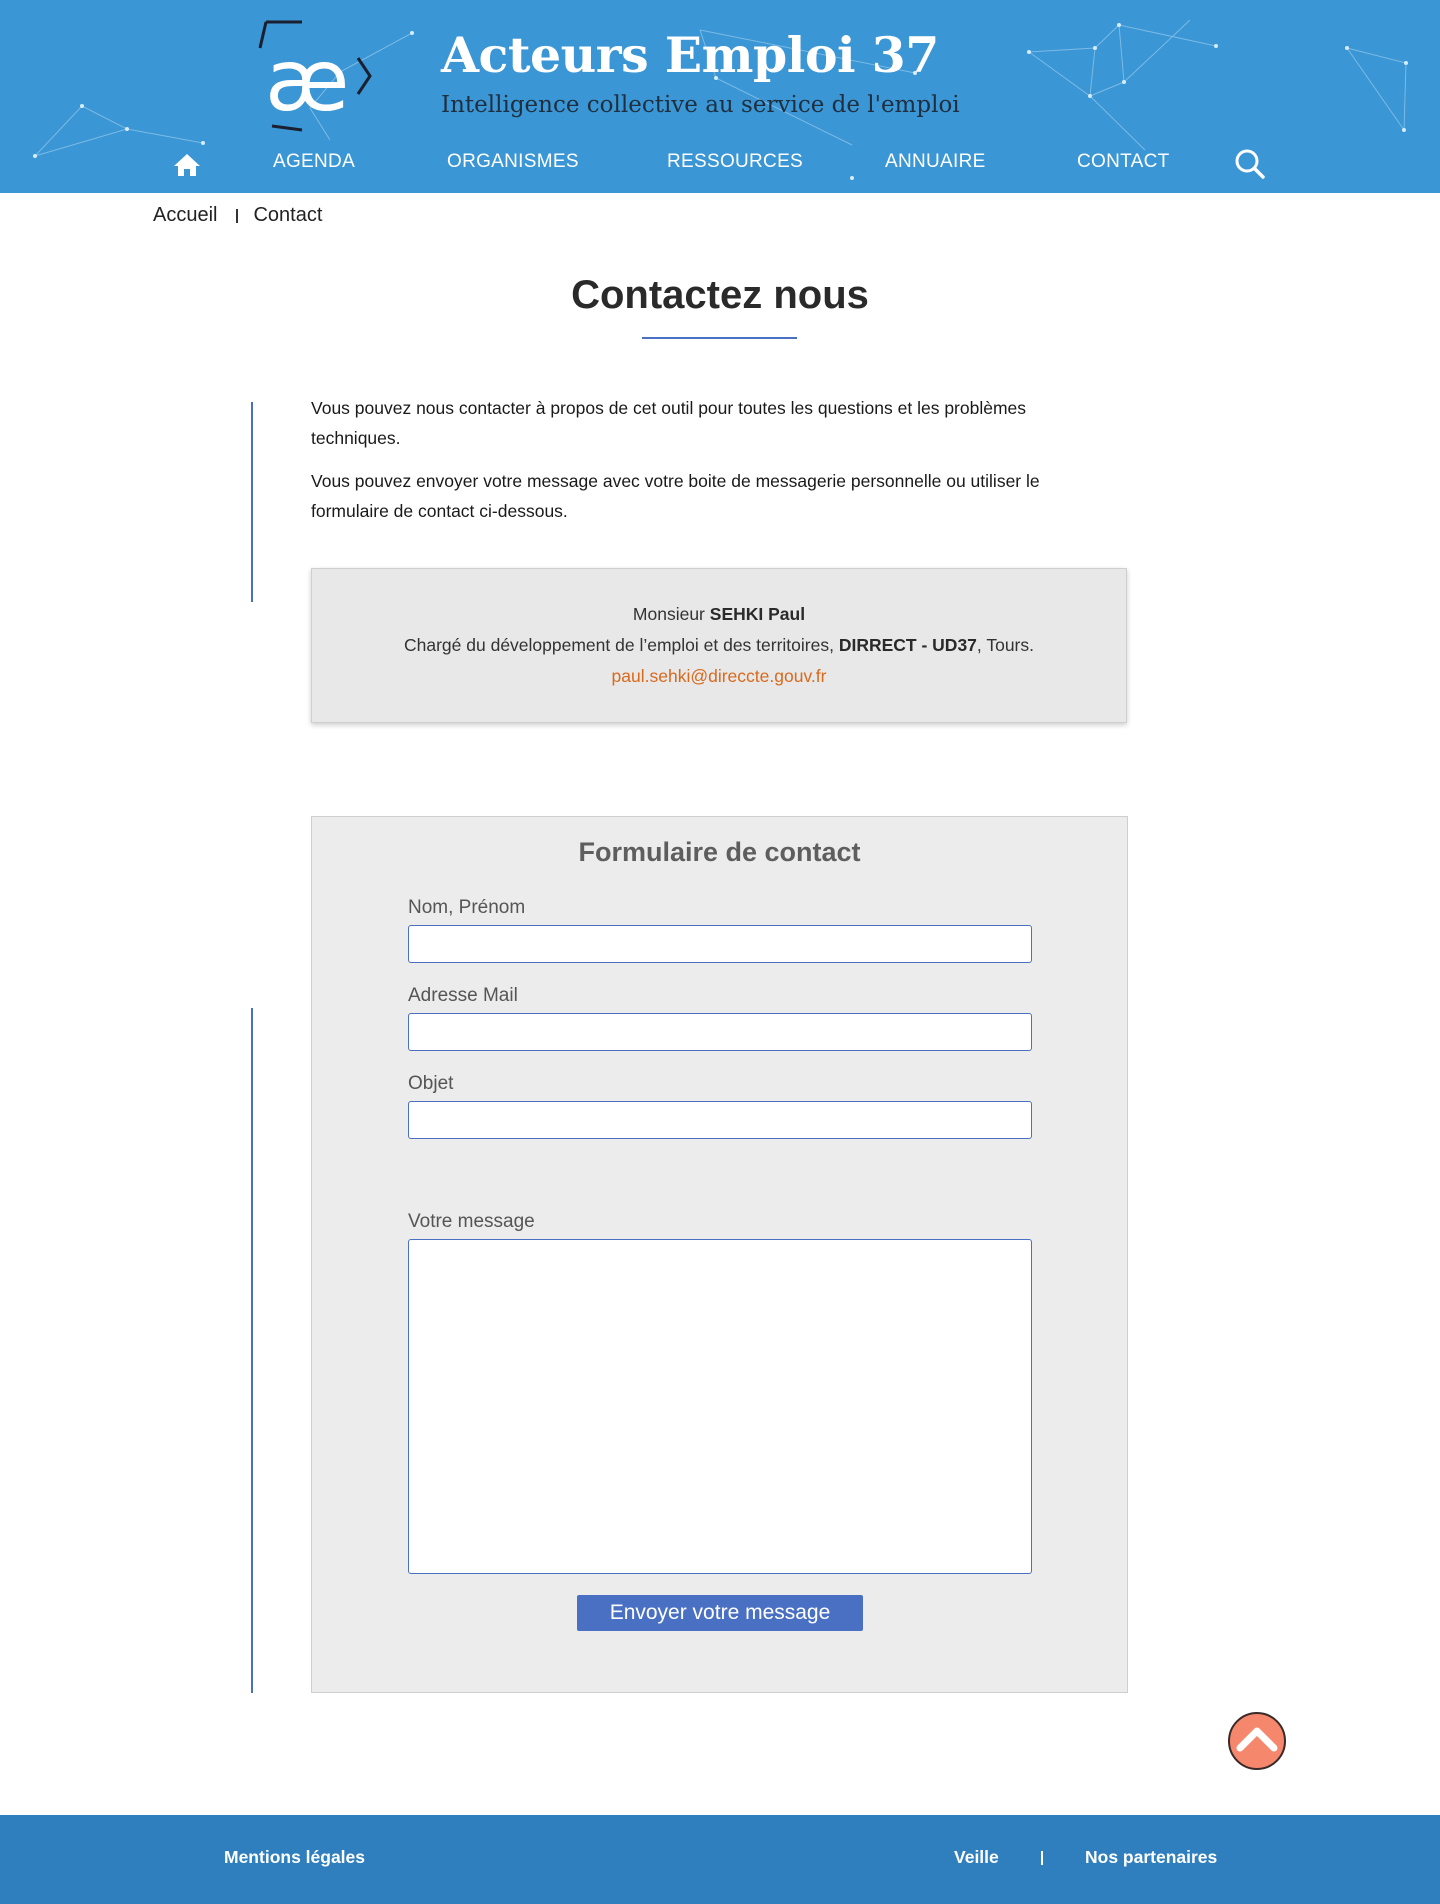  Describe the element at coordinates (252, 1350) in the screenshot. I see `form-accent-bar` at that location.